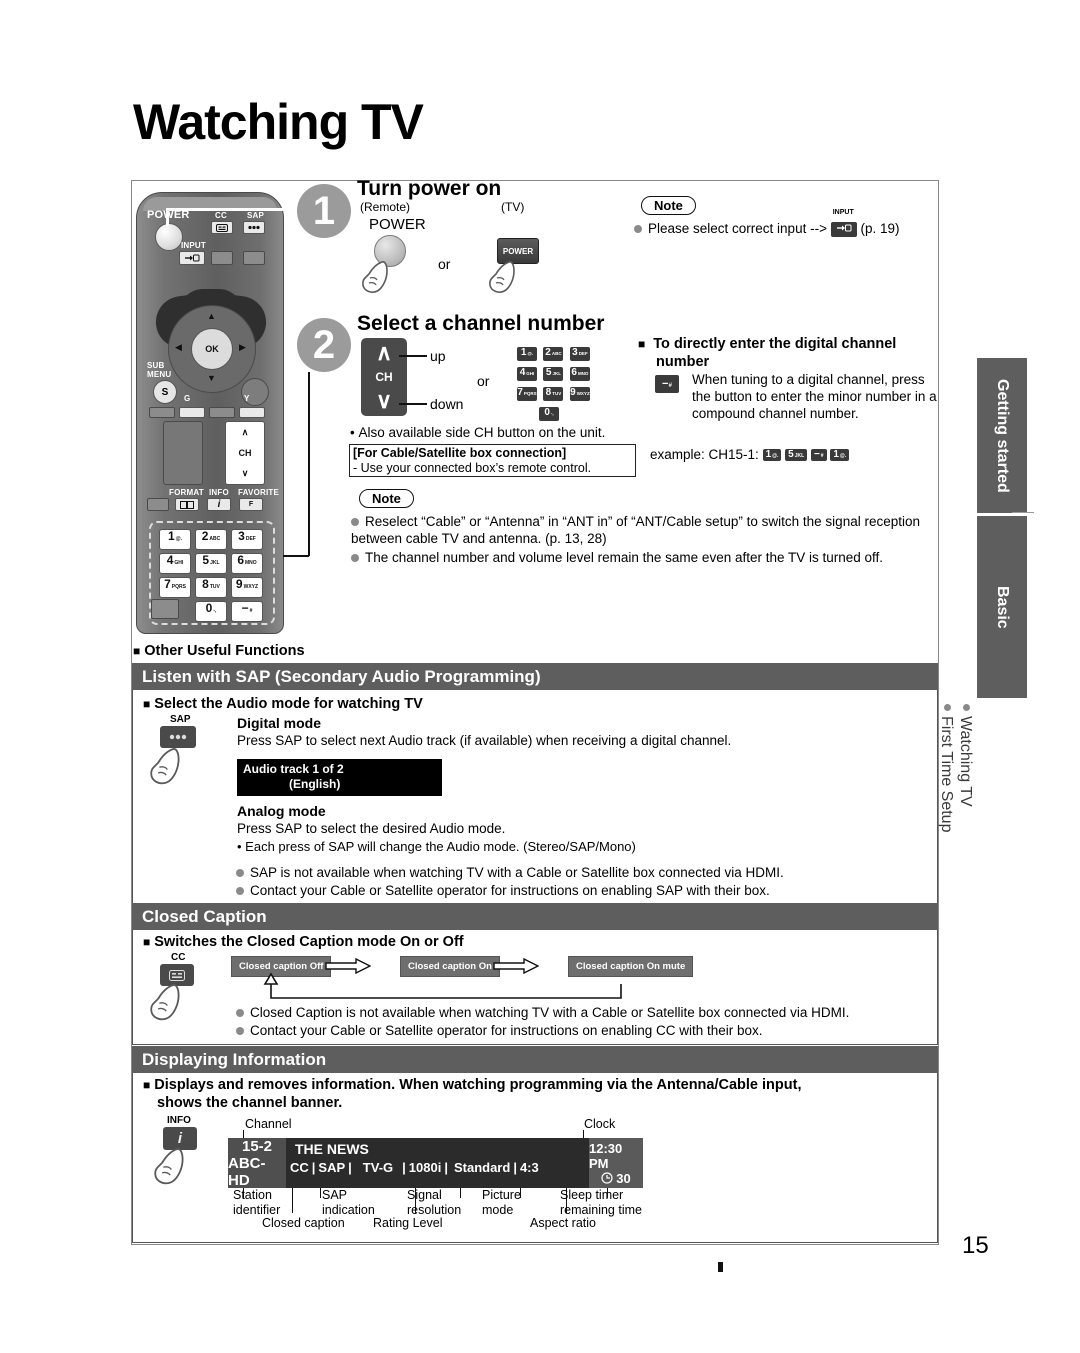 This screenshot has height=1353, width=1080. I want to click on nav-up-icon: ▲, so click(211, 316).